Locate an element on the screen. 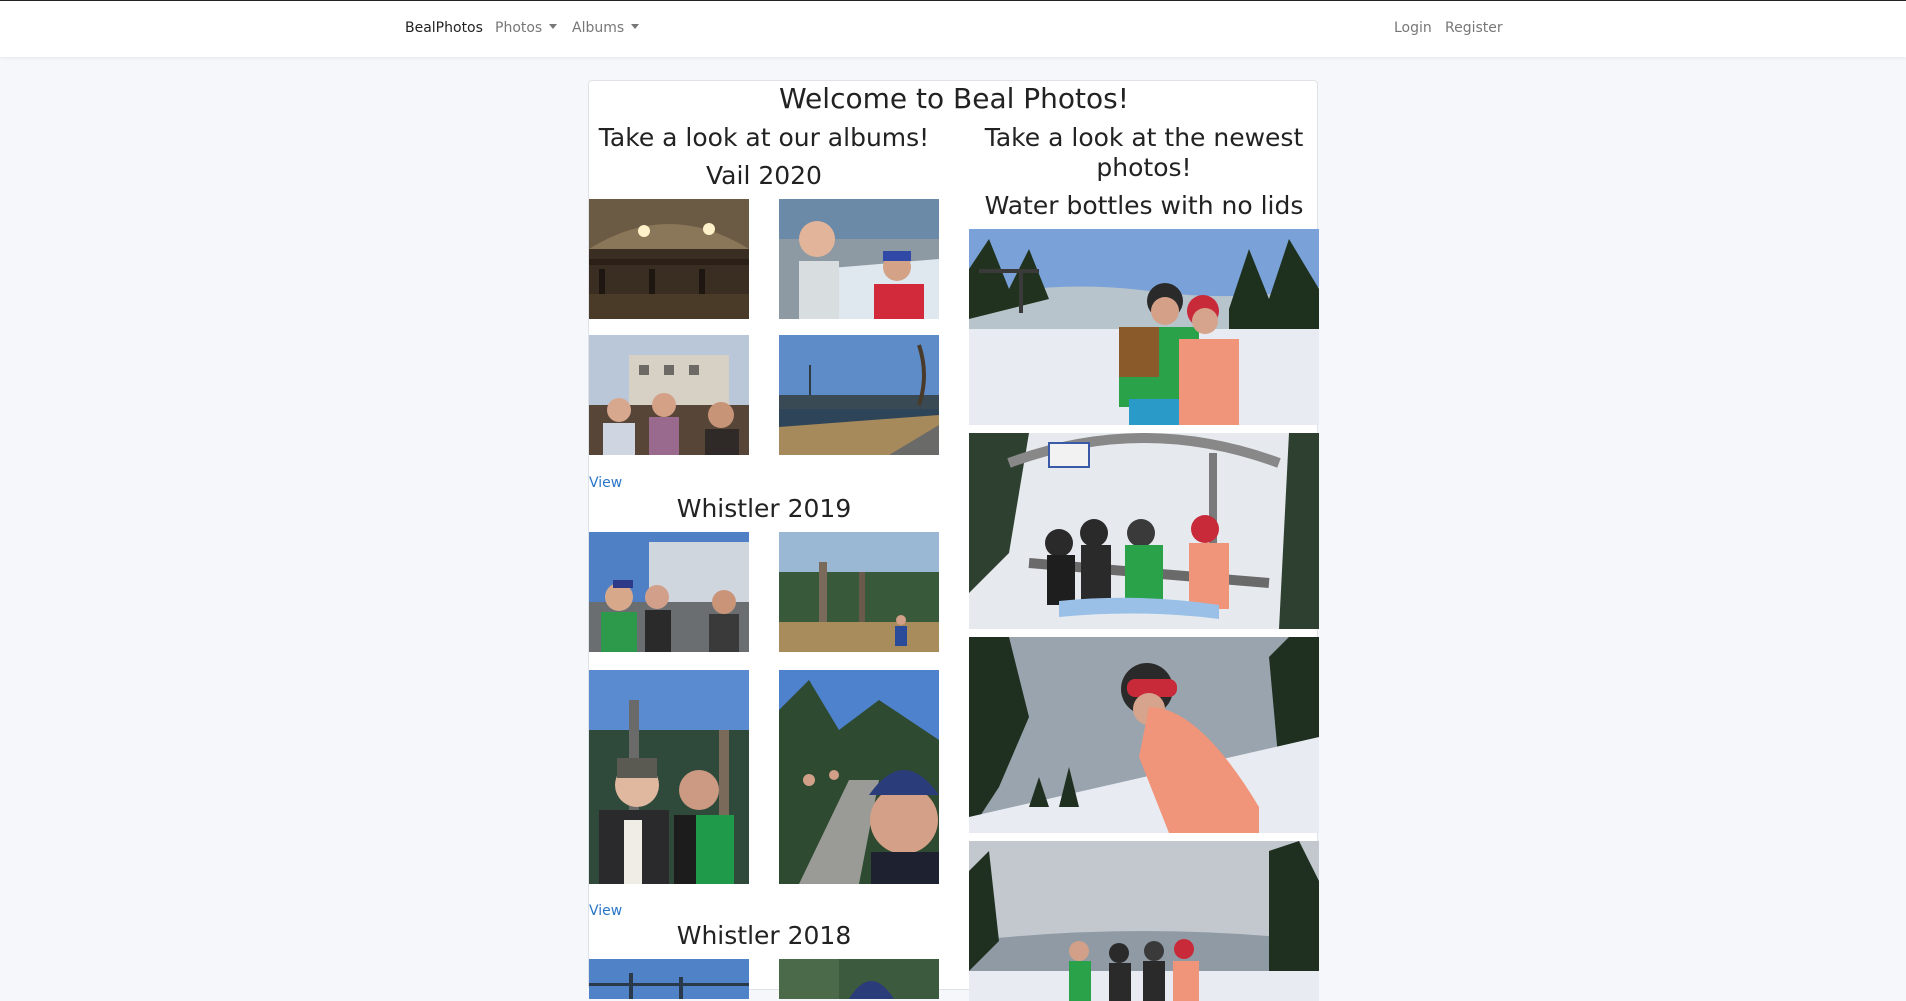 The height and width of the screenshot is (1001, 1906). newest-heading: Take a look at the newest photos! is located at coordinates (1144, 152).